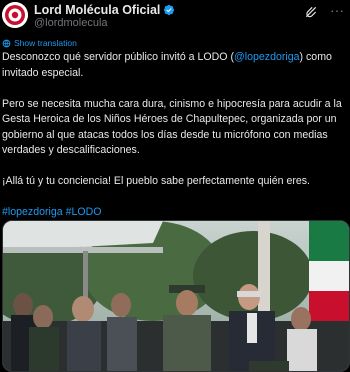 The image size is (350, 372). I want to click on avatar, so click(15, 15).